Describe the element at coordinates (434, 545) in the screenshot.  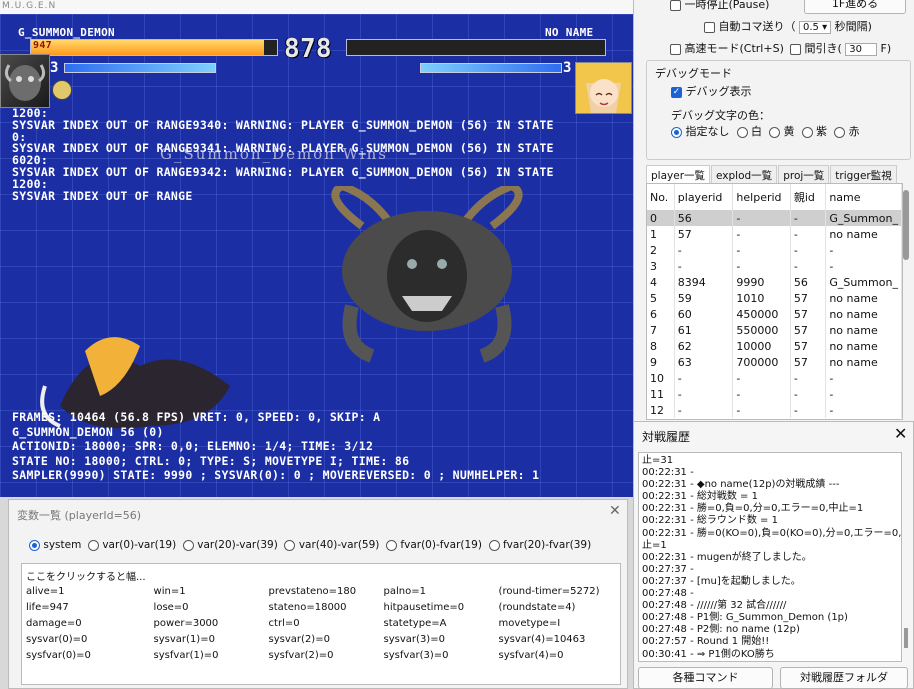
I see `var-option-fvar0: fvar(0)-fvar(19)` at that location.